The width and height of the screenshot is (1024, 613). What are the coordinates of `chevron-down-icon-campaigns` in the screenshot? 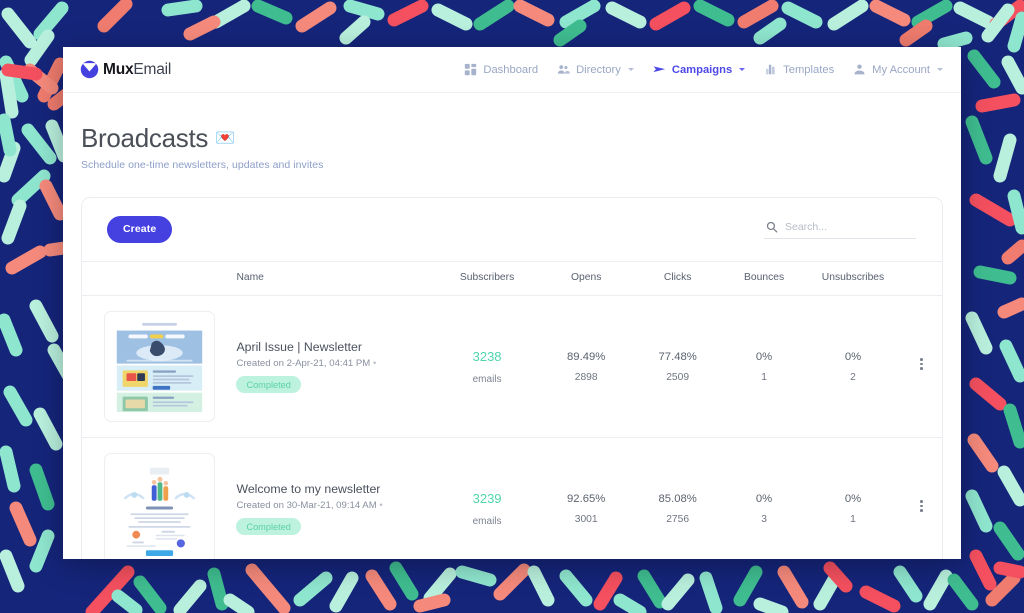 It's located at (742, 69).